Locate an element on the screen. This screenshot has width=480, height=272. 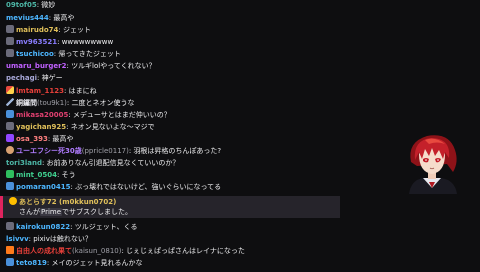
chat-username: 銅鑼問 is located at coordinates (26, 103).